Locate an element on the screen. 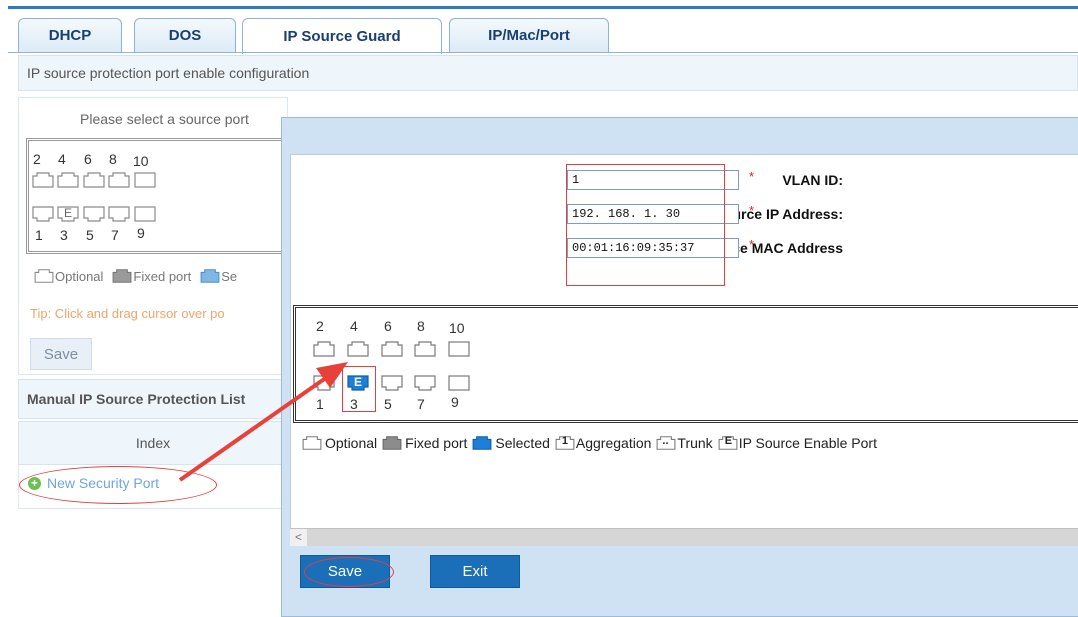 This screenshot has width=1078, height=617. annotation-box-port3 is located at coordinates (359, 389).